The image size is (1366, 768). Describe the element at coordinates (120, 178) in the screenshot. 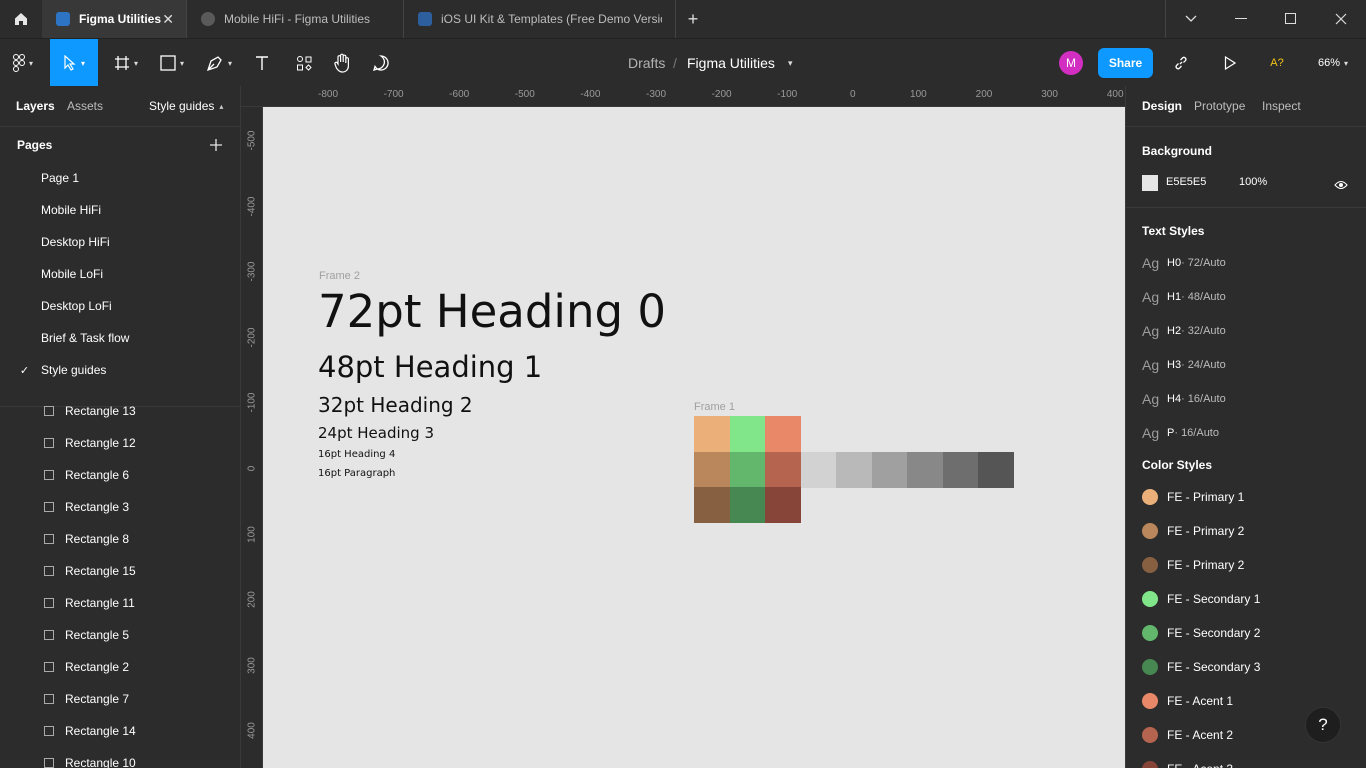

I see `page-item: Page 1` at that location.